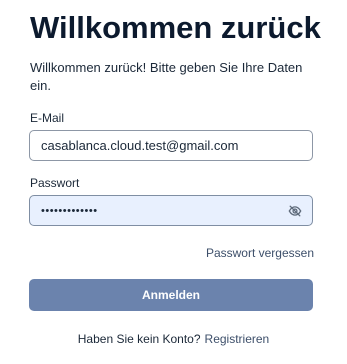 Image resolution: width=347 pixels, height=364 pixels. Describe the element at coordinates (237, 339) in the screenshot. I see `register-link: Registrieren` at that location.